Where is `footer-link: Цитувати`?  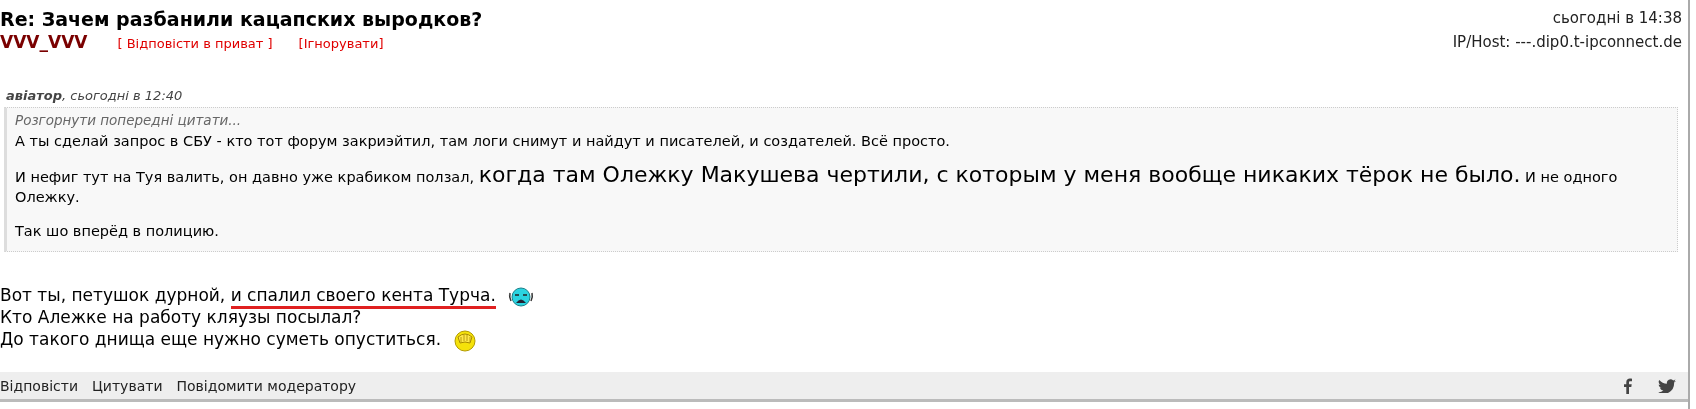 footer-link: Цитувати is located at coordinates (127, 385).